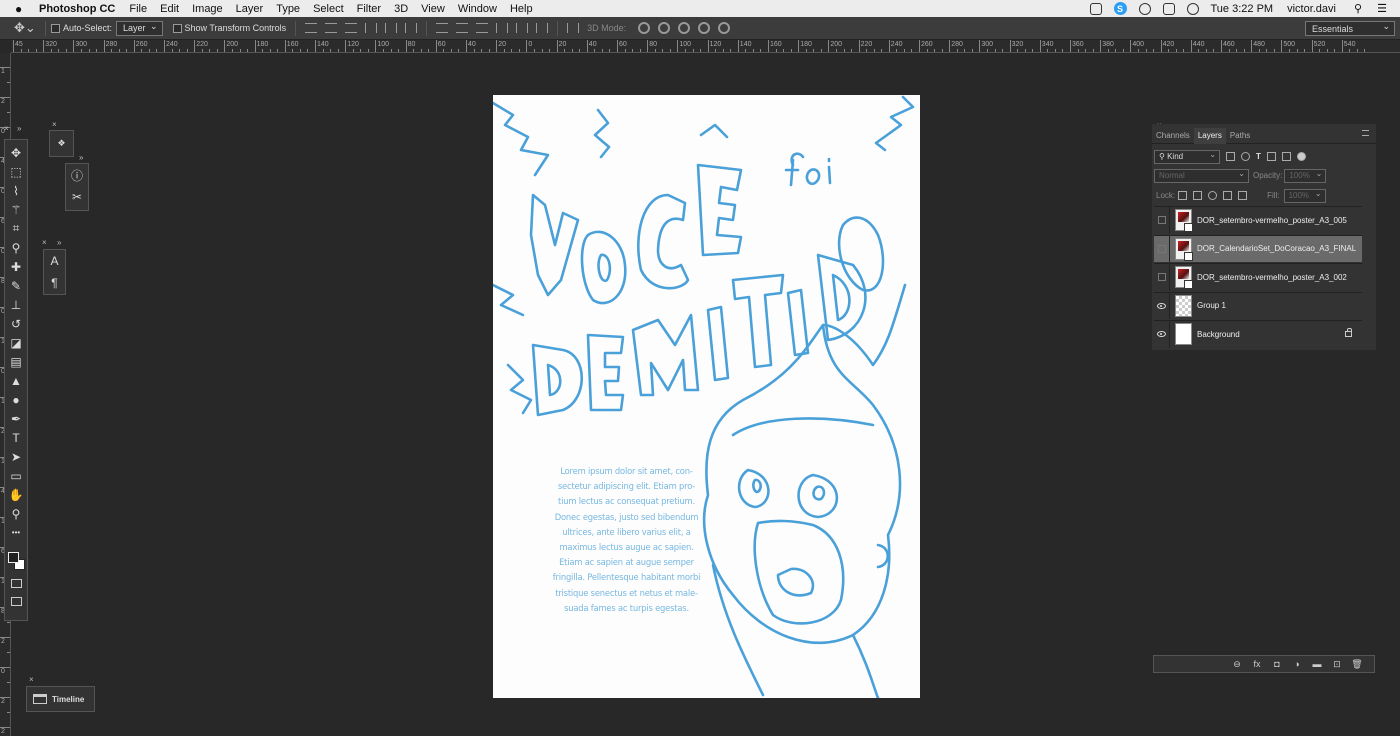 Image resolution: width=1400 pixels, height=736 pixels. I want to click on move-tool-icon: ✥, so click(16, 152).